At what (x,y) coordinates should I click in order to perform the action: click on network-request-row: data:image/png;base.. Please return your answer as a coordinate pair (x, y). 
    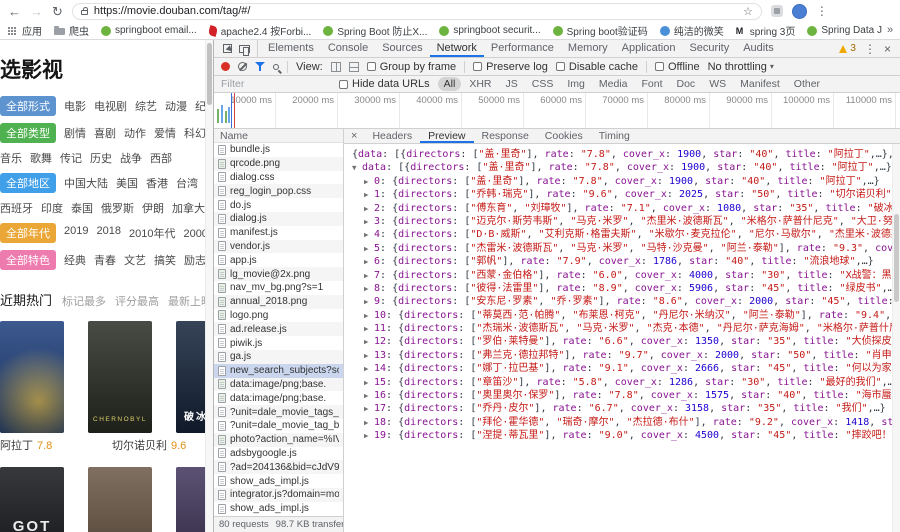
    Looking at the image, I should click on (278, 398).